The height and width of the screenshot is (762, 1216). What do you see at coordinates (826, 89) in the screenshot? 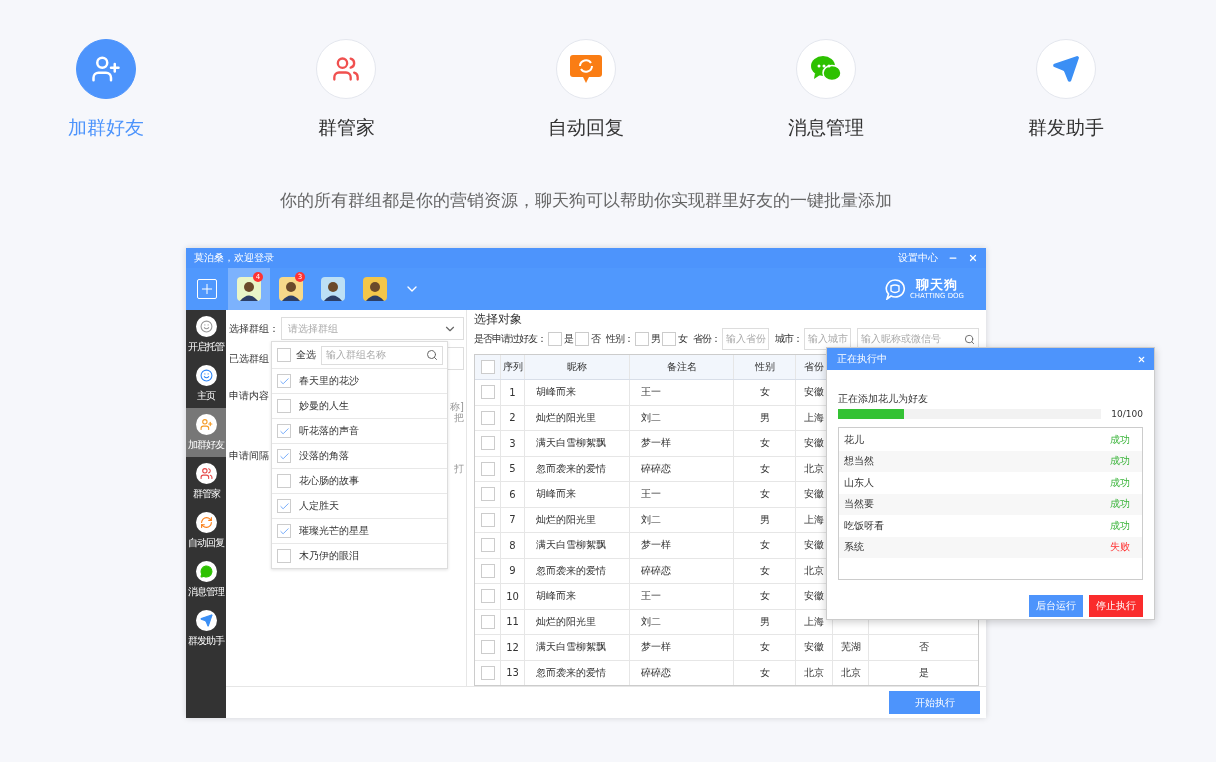
I see `feature-tab: 消息管理` at bounding box center [826, 89].